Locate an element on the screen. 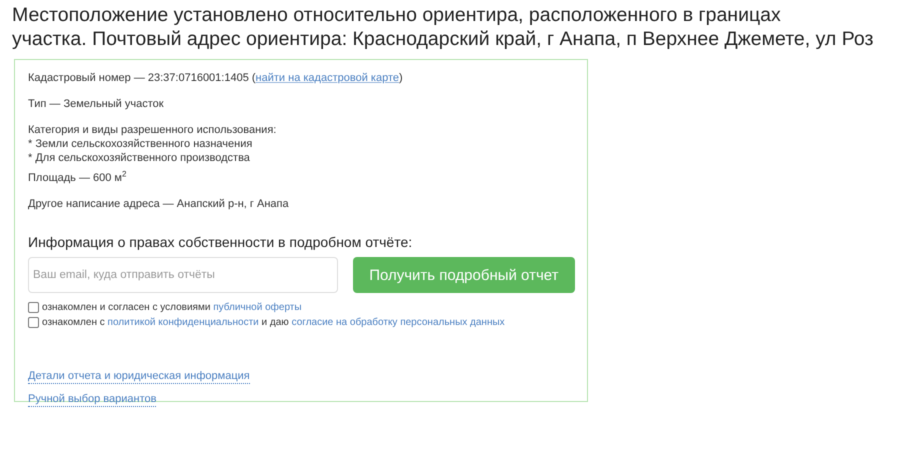 The height and width of the screenshot is (463, 908). page-heading: Местоположение установлено относительно ориентира, расположенного в границах участка. Почтовый адрес ориентира: Краснодарский край, г Анапа, п Верхнее Джемете, ул Роз is located at coordinates (443, 27).